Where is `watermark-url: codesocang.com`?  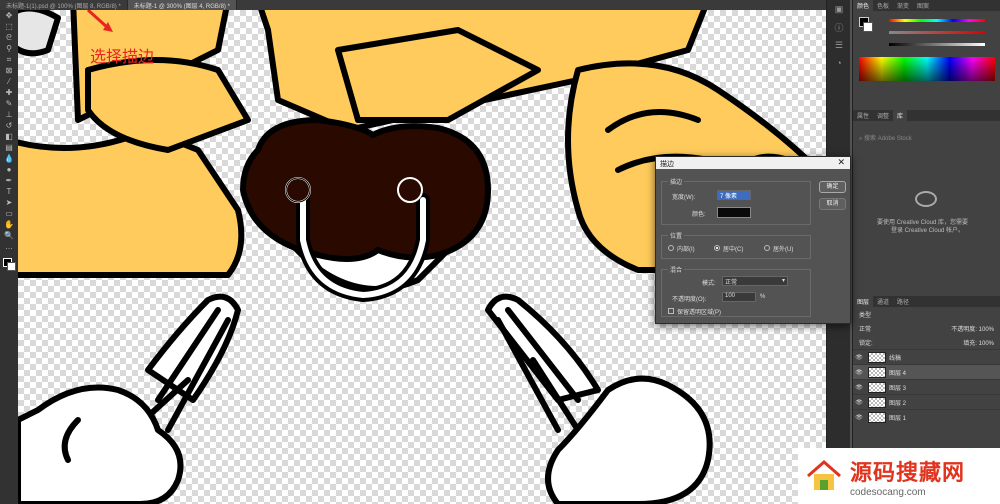 watermark-url: codesocang.com is located at coordinates (888, 492).